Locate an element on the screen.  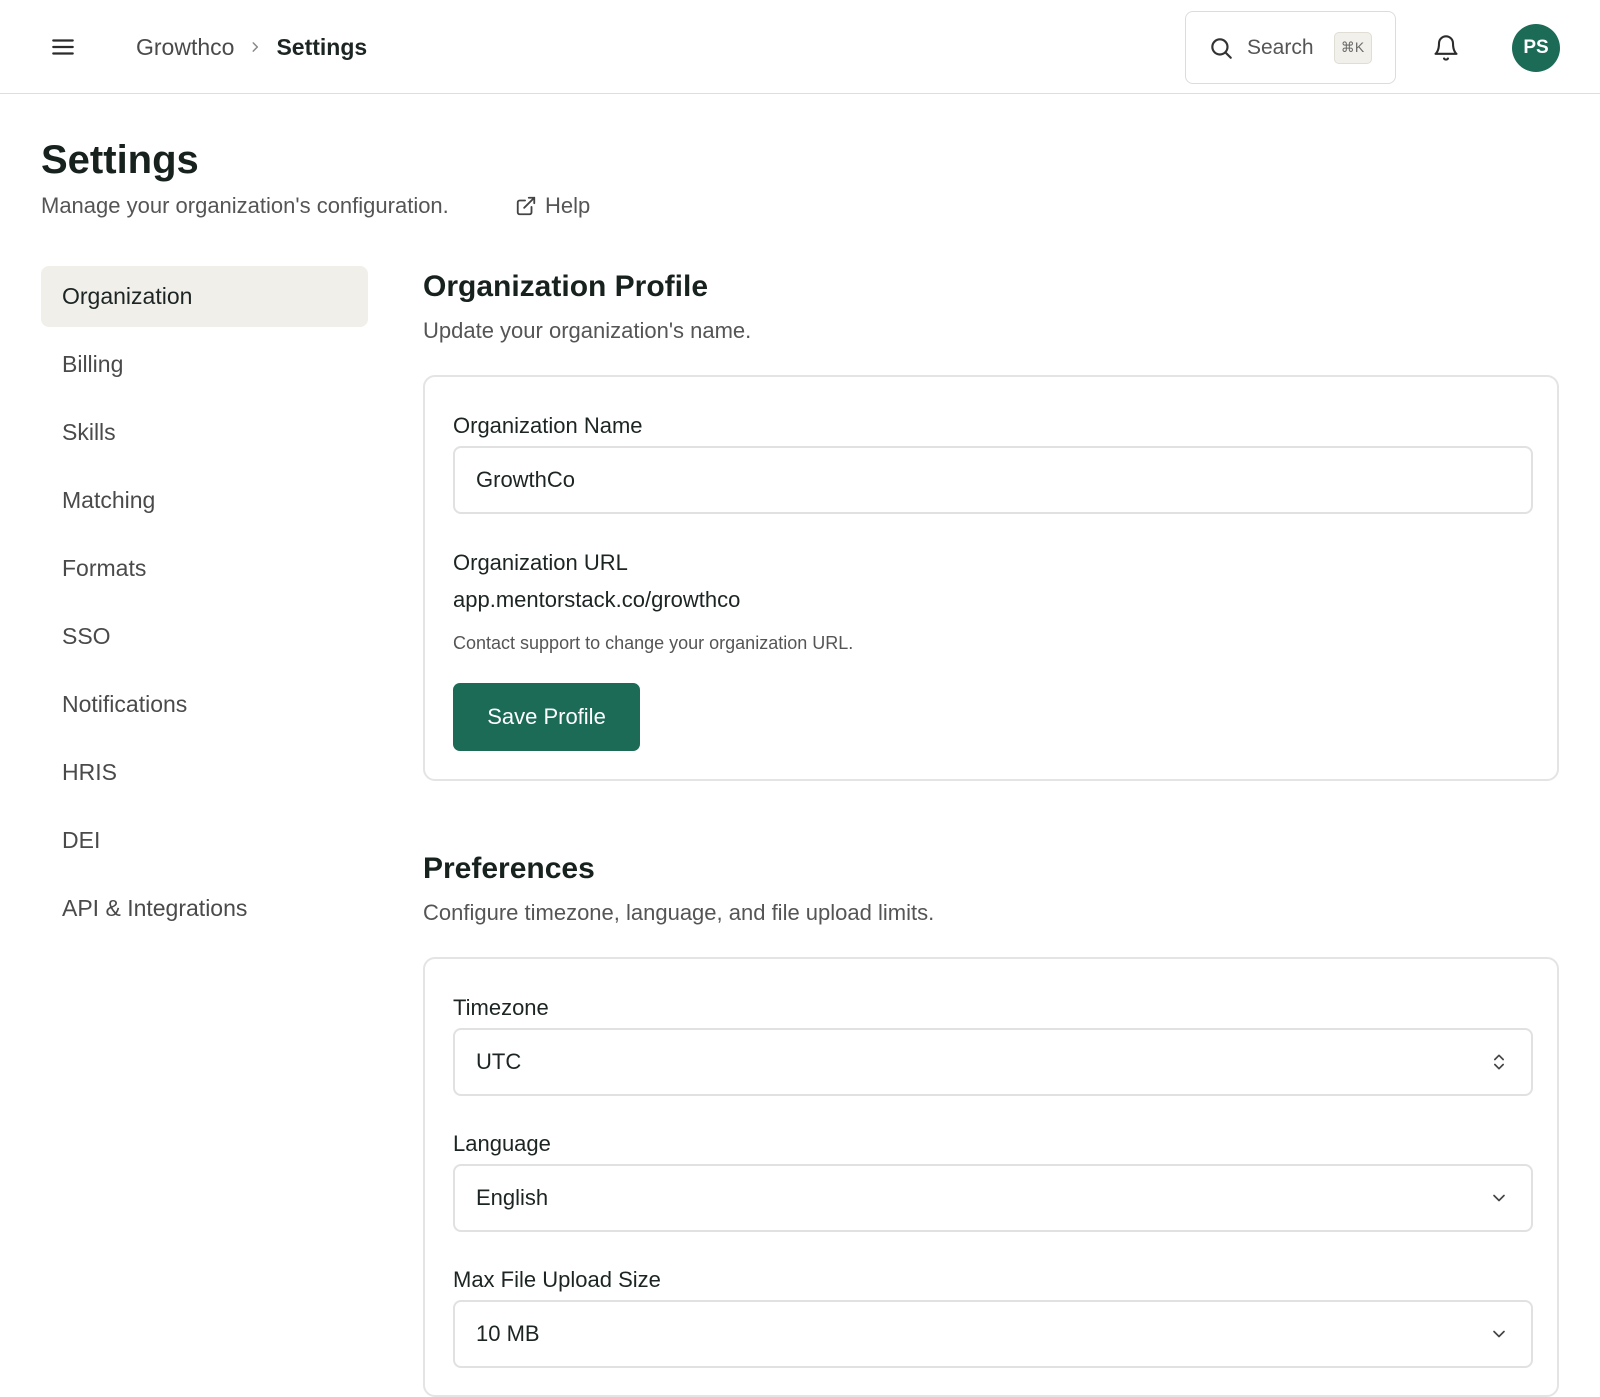
menu-icon is located at coordinates (63, 47).